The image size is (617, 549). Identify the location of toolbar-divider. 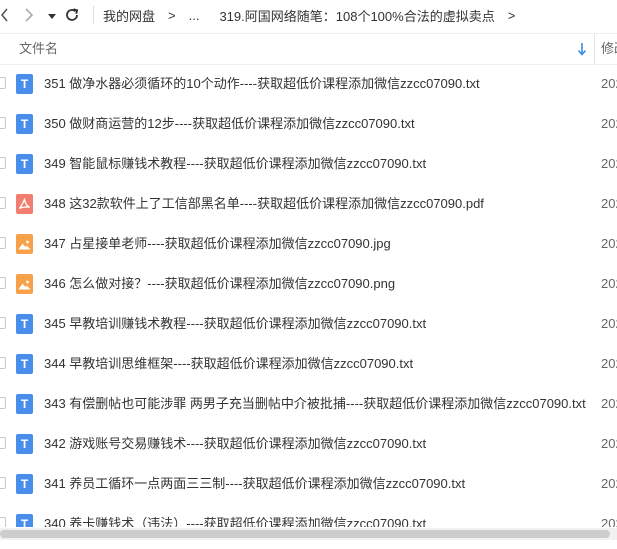
(93, 15).